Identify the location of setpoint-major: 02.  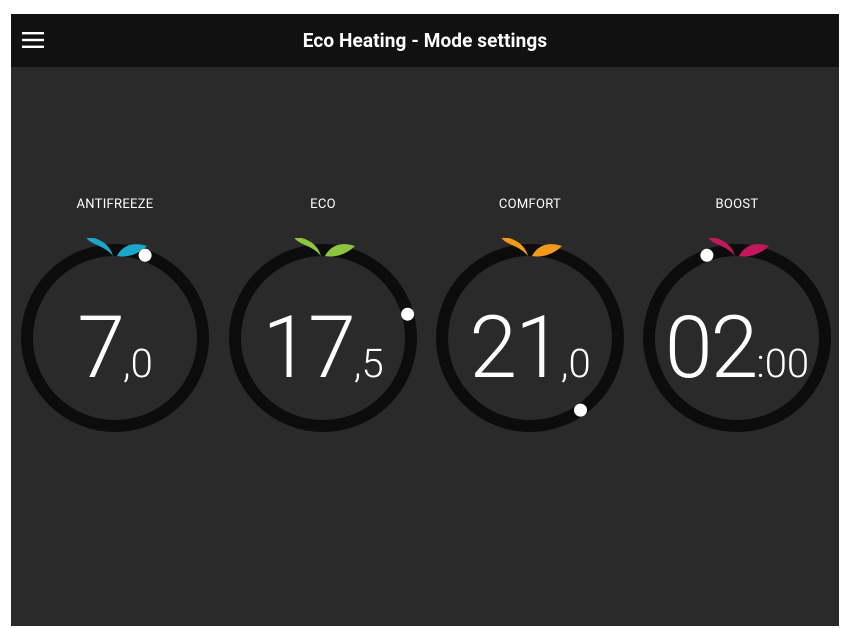
(711, 347).